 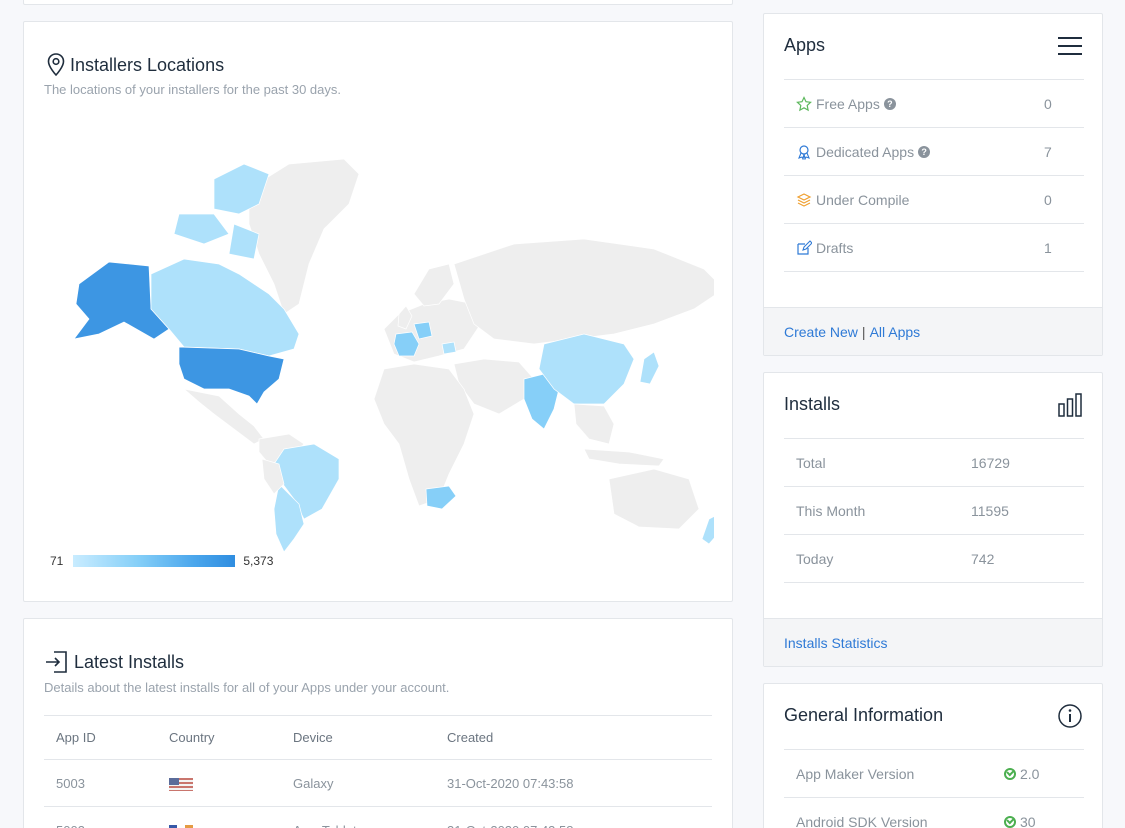 I want to click on all-apps-link: All Apps, so click(x=895, y=332).